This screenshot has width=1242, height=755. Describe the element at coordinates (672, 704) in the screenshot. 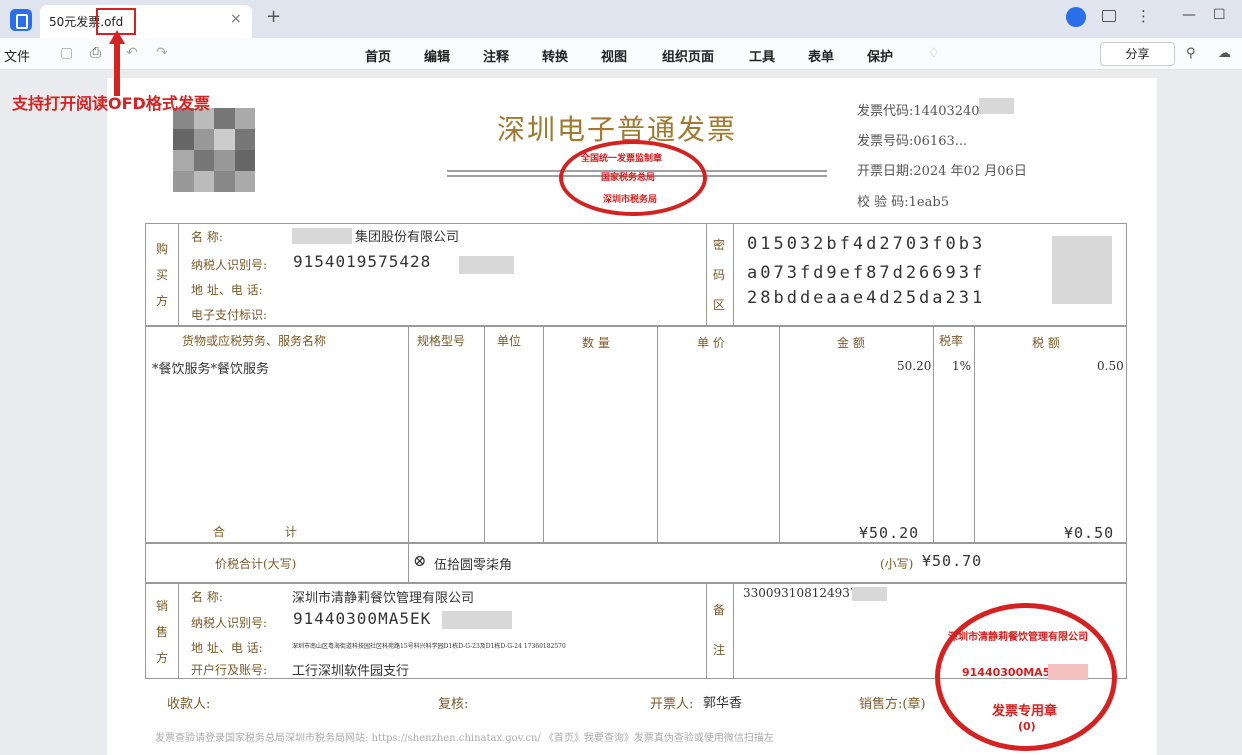

I see `drawer-label: 开票人:` at that location.